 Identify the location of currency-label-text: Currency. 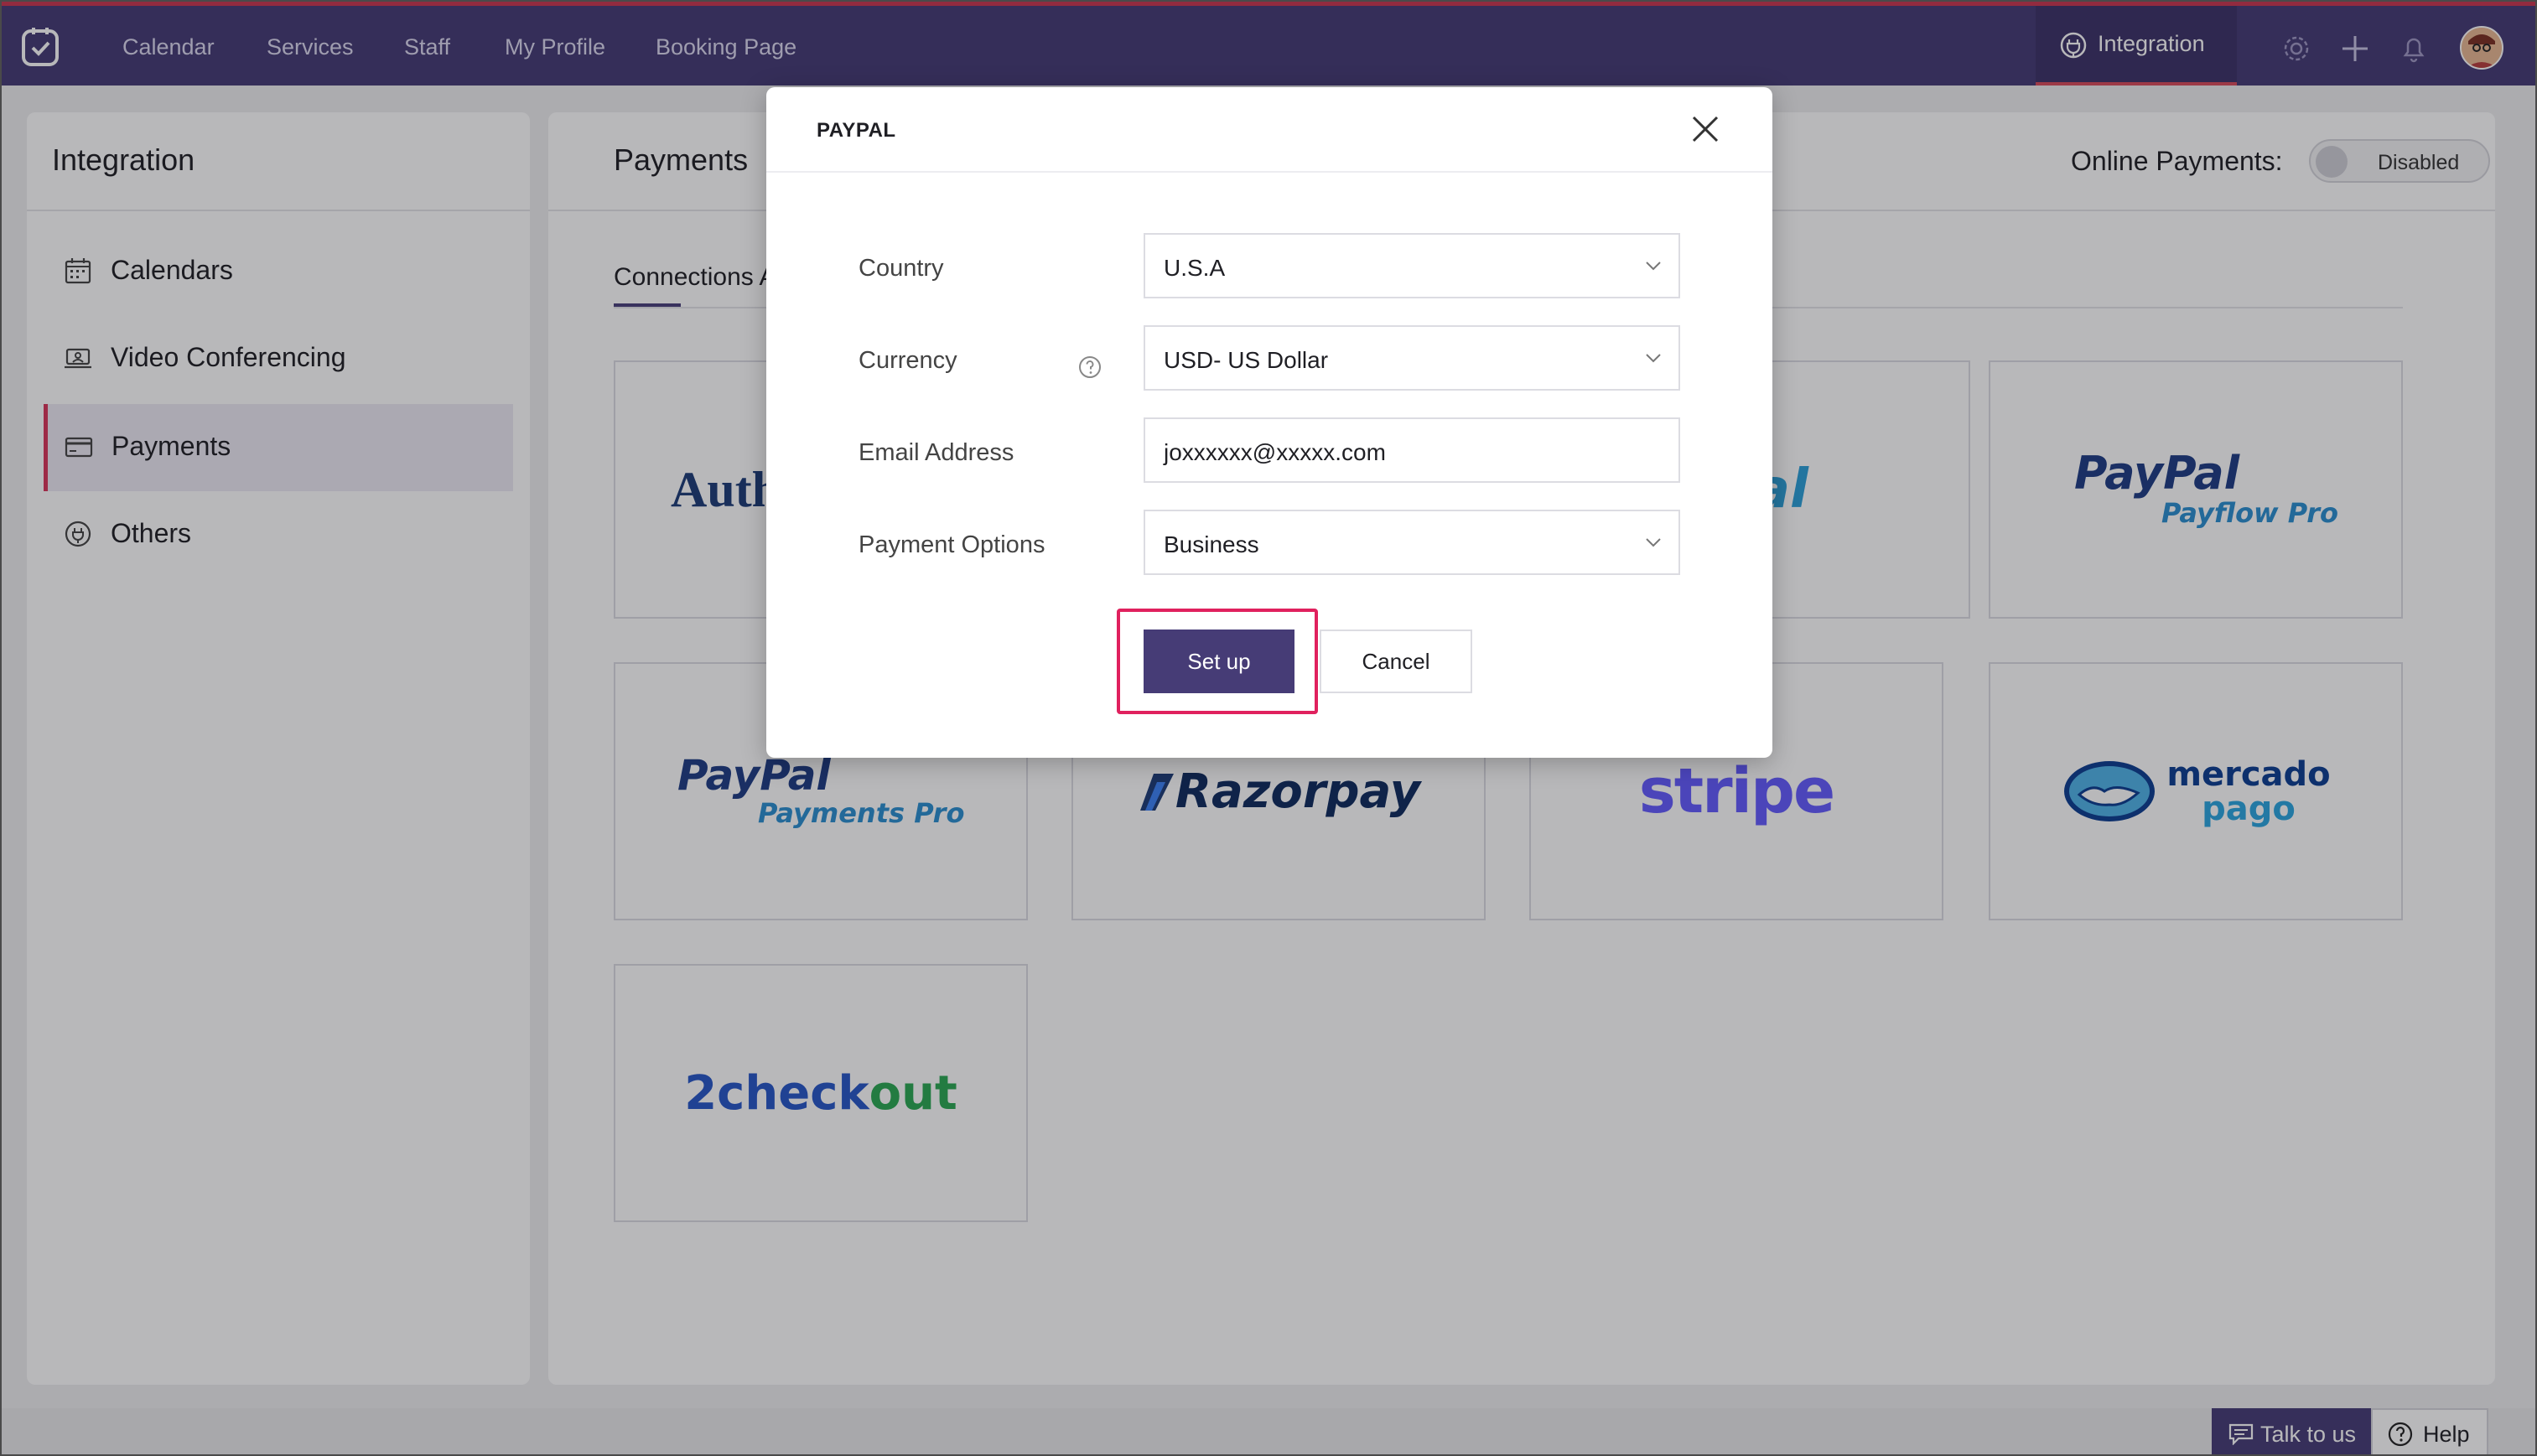
(908, 360).